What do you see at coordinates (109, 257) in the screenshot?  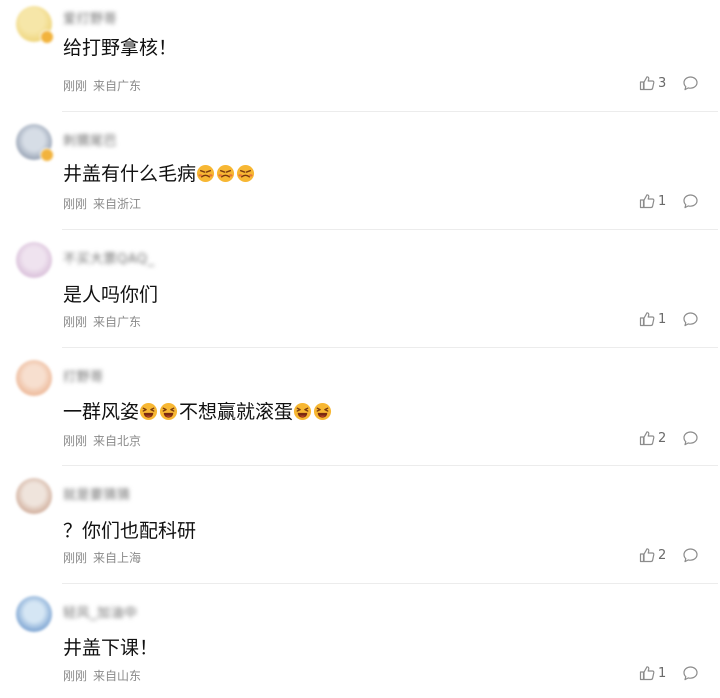 I see `username: 不买大票QAQ_` at bounding box center [109, 257].